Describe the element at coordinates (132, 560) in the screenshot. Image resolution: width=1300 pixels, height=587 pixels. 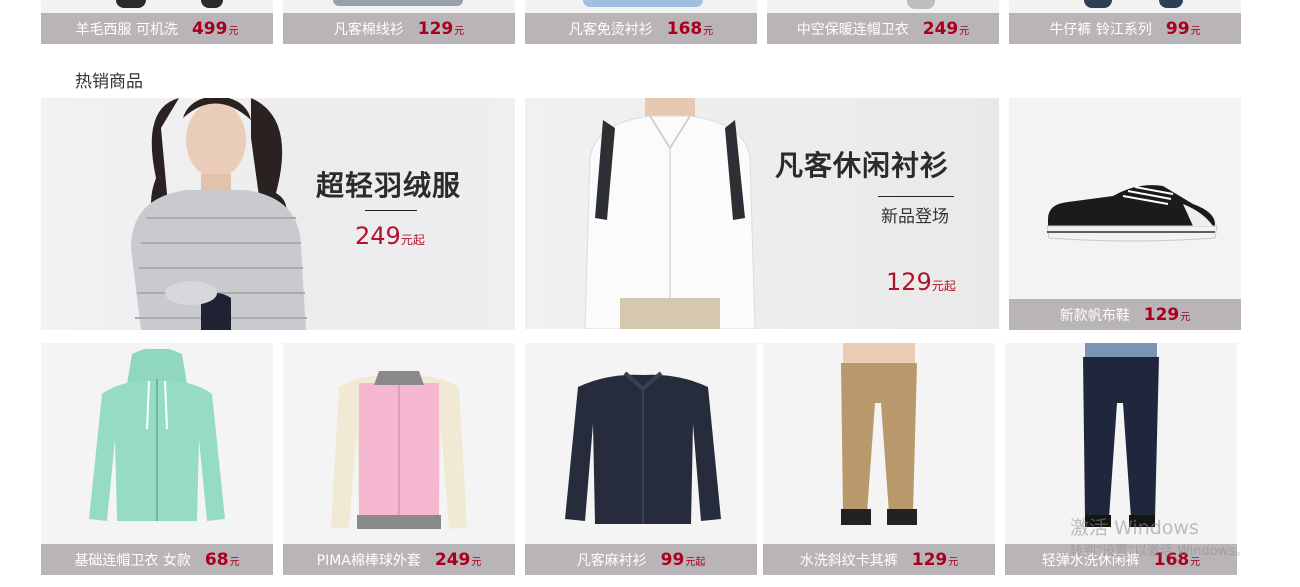
I see `product-name: 基础连帽卫衣 女款` at that location.